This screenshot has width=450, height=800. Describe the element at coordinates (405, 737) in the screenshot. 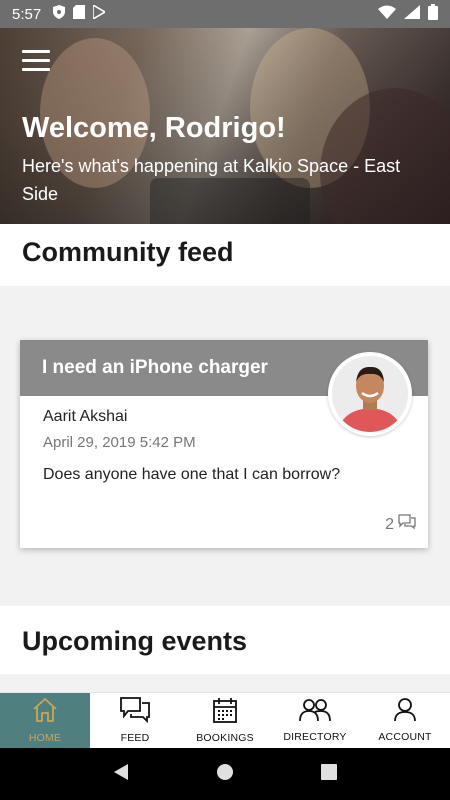

I see `nav-account-label: ACCOUNT` at that location.